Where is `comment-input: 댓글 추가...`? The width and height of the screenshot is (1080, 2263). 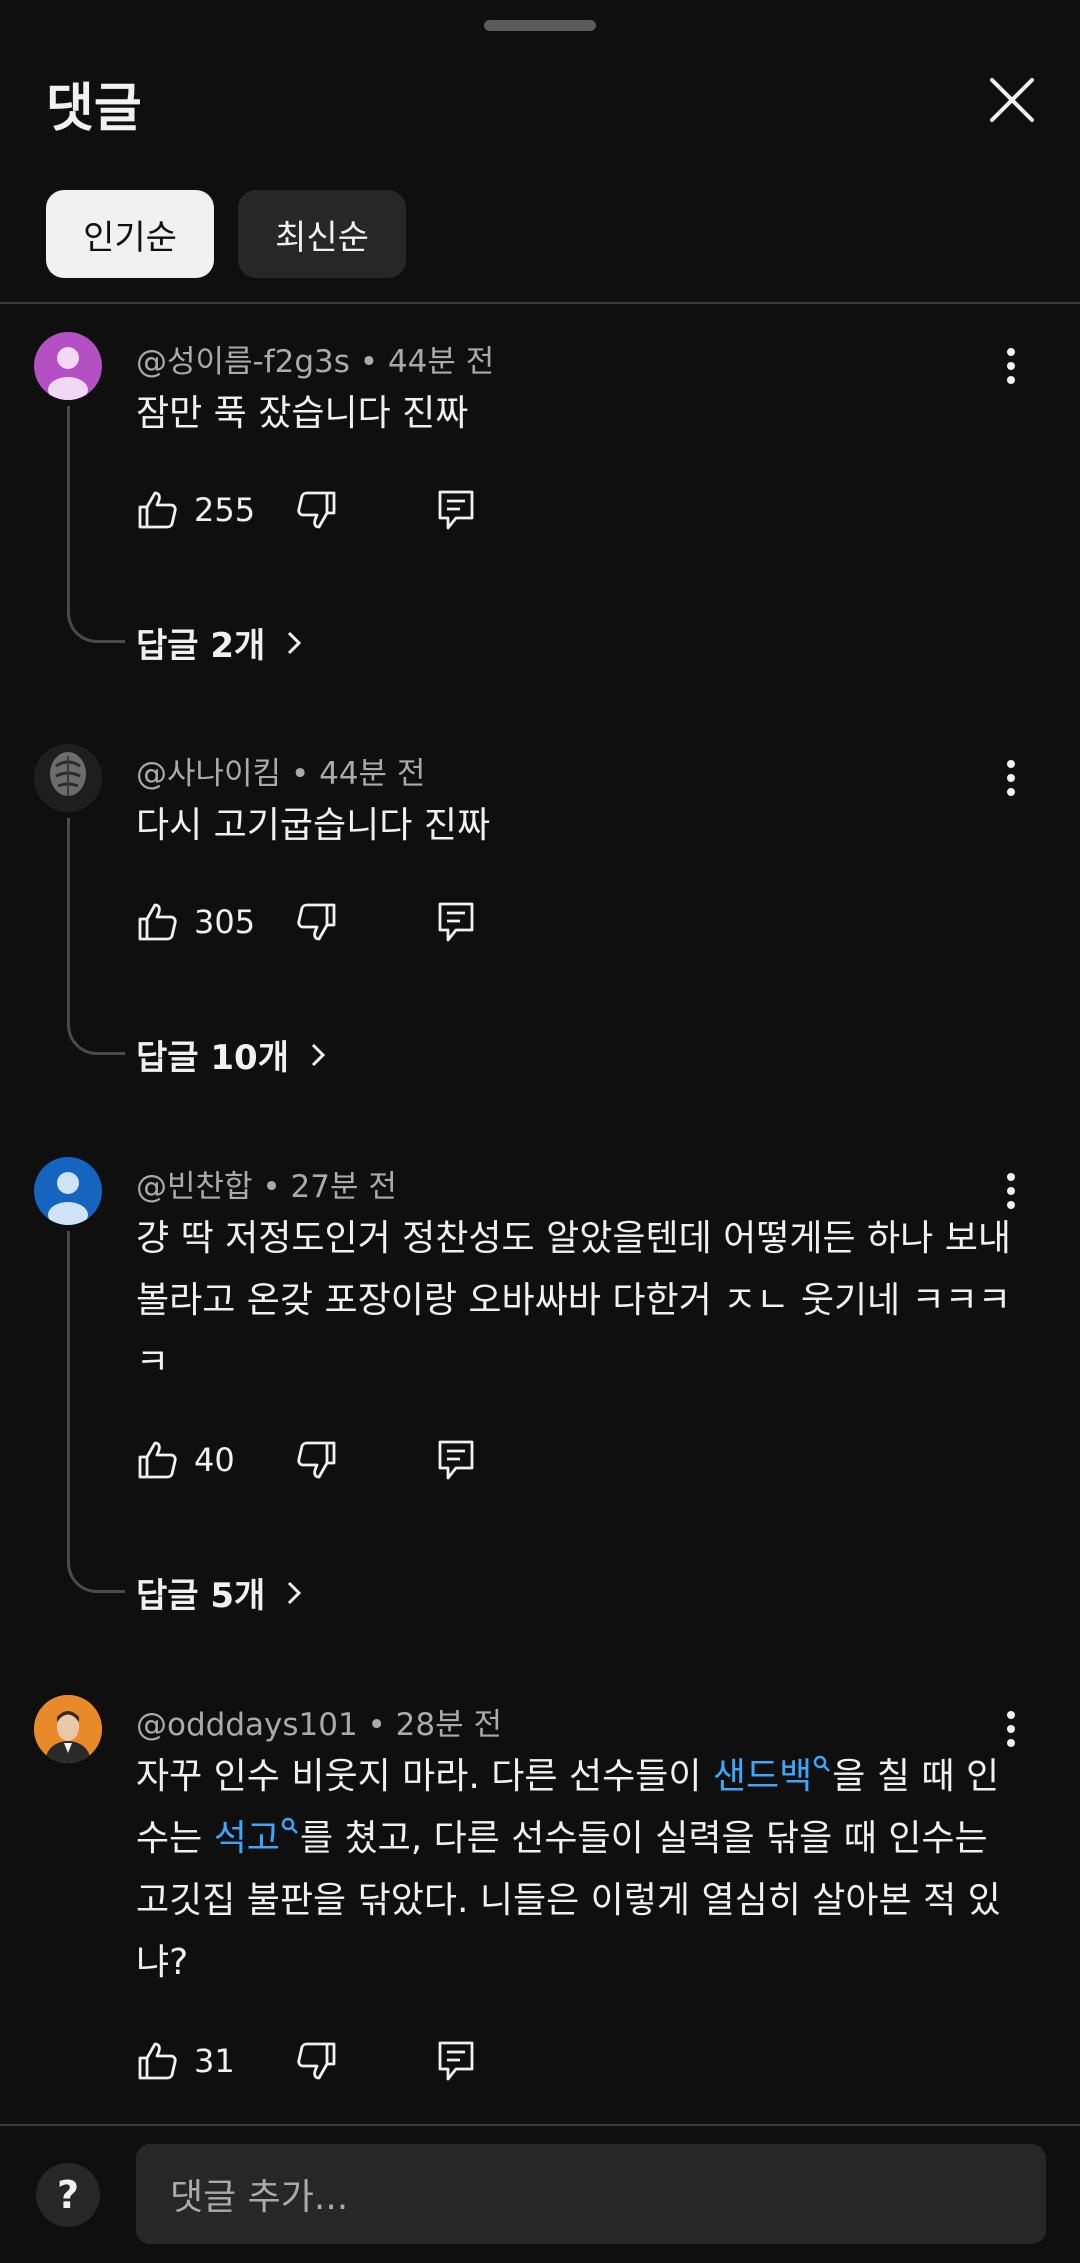
comment-input: 댓글 추가... is located at coordinates (591, 2194).